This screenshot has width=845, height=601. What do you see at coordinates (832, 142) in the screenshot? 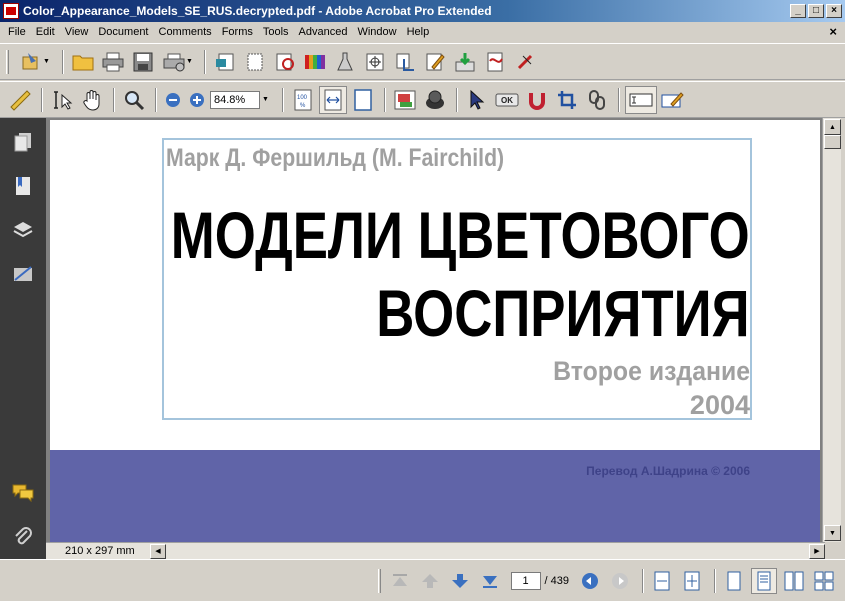
I see `vertical-scroll-thumb` at bounding box center [832, 142].